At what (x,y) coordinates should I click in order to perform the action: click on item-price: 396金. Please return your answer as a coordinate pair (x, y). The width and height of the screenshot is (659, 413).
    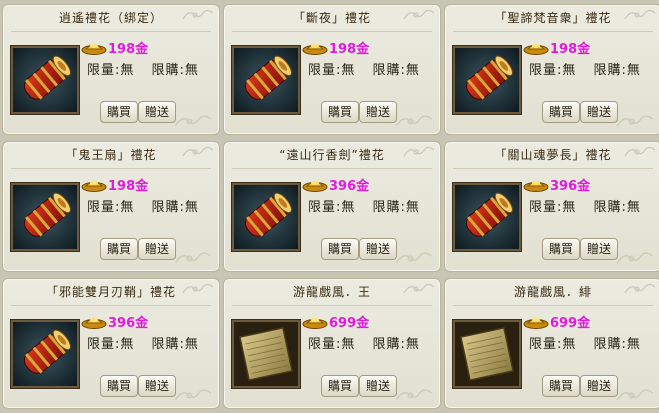
    Looking at the image, I should click on (570, 186).